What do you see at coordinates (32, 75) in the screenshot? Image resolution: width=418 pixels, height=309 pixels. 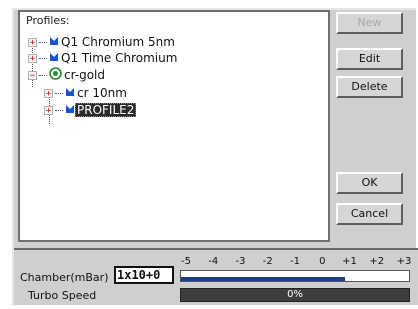 I see `collapse-icon: −` at bounding box center [32, 75].